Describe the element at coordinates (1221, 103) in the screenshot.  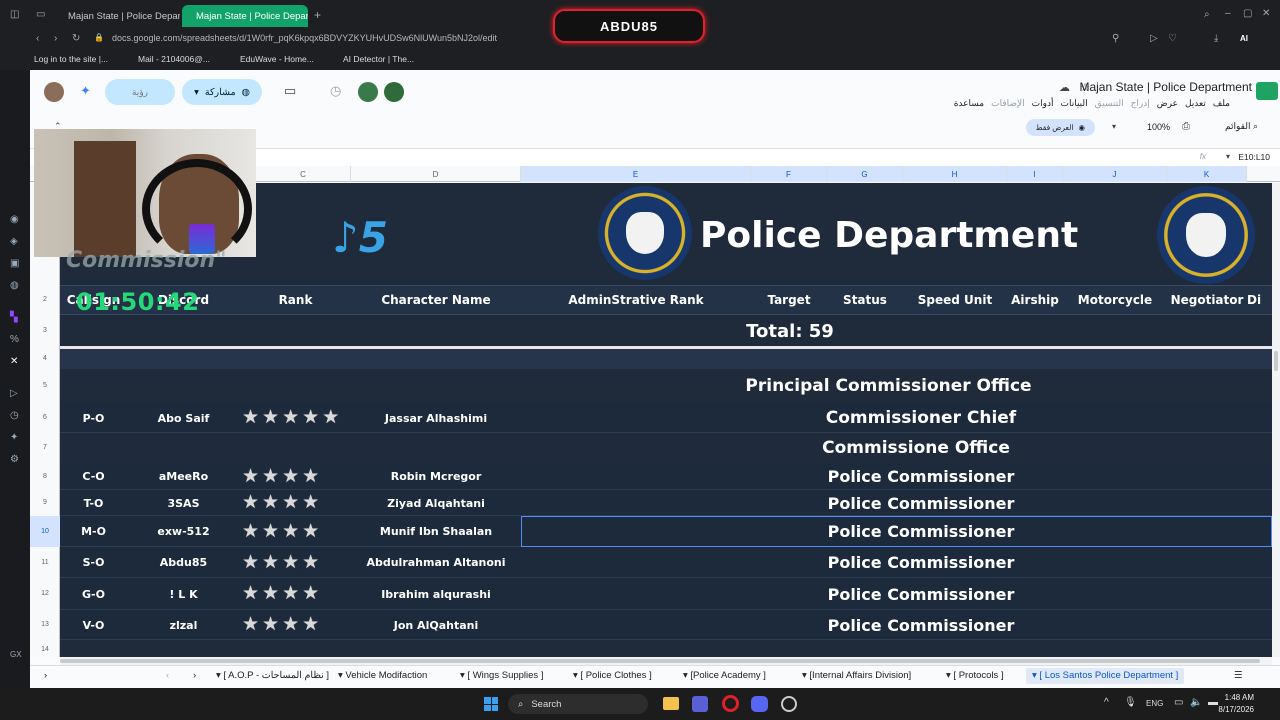
I see `menu-file: ملف` at that location.